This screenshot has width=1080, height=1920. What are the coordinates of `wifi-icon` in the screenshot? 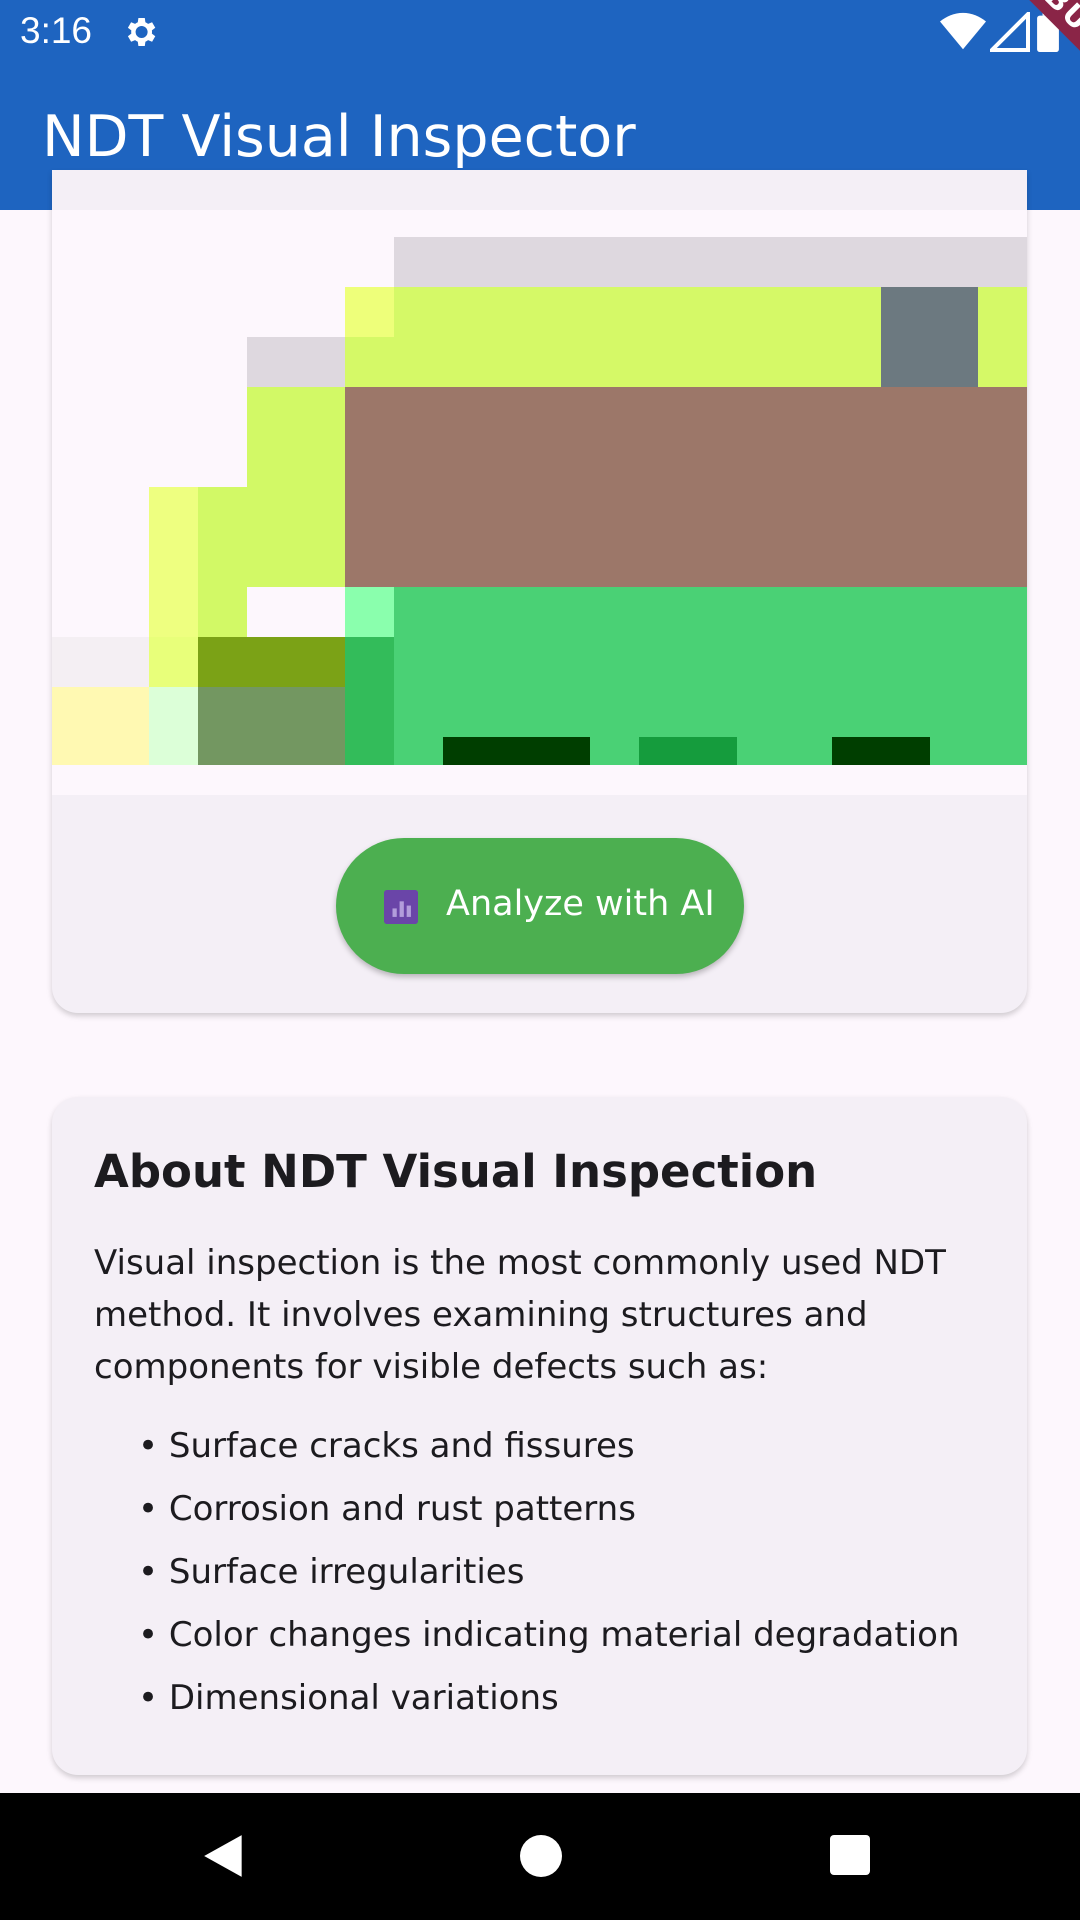 It's located at (963, 31).